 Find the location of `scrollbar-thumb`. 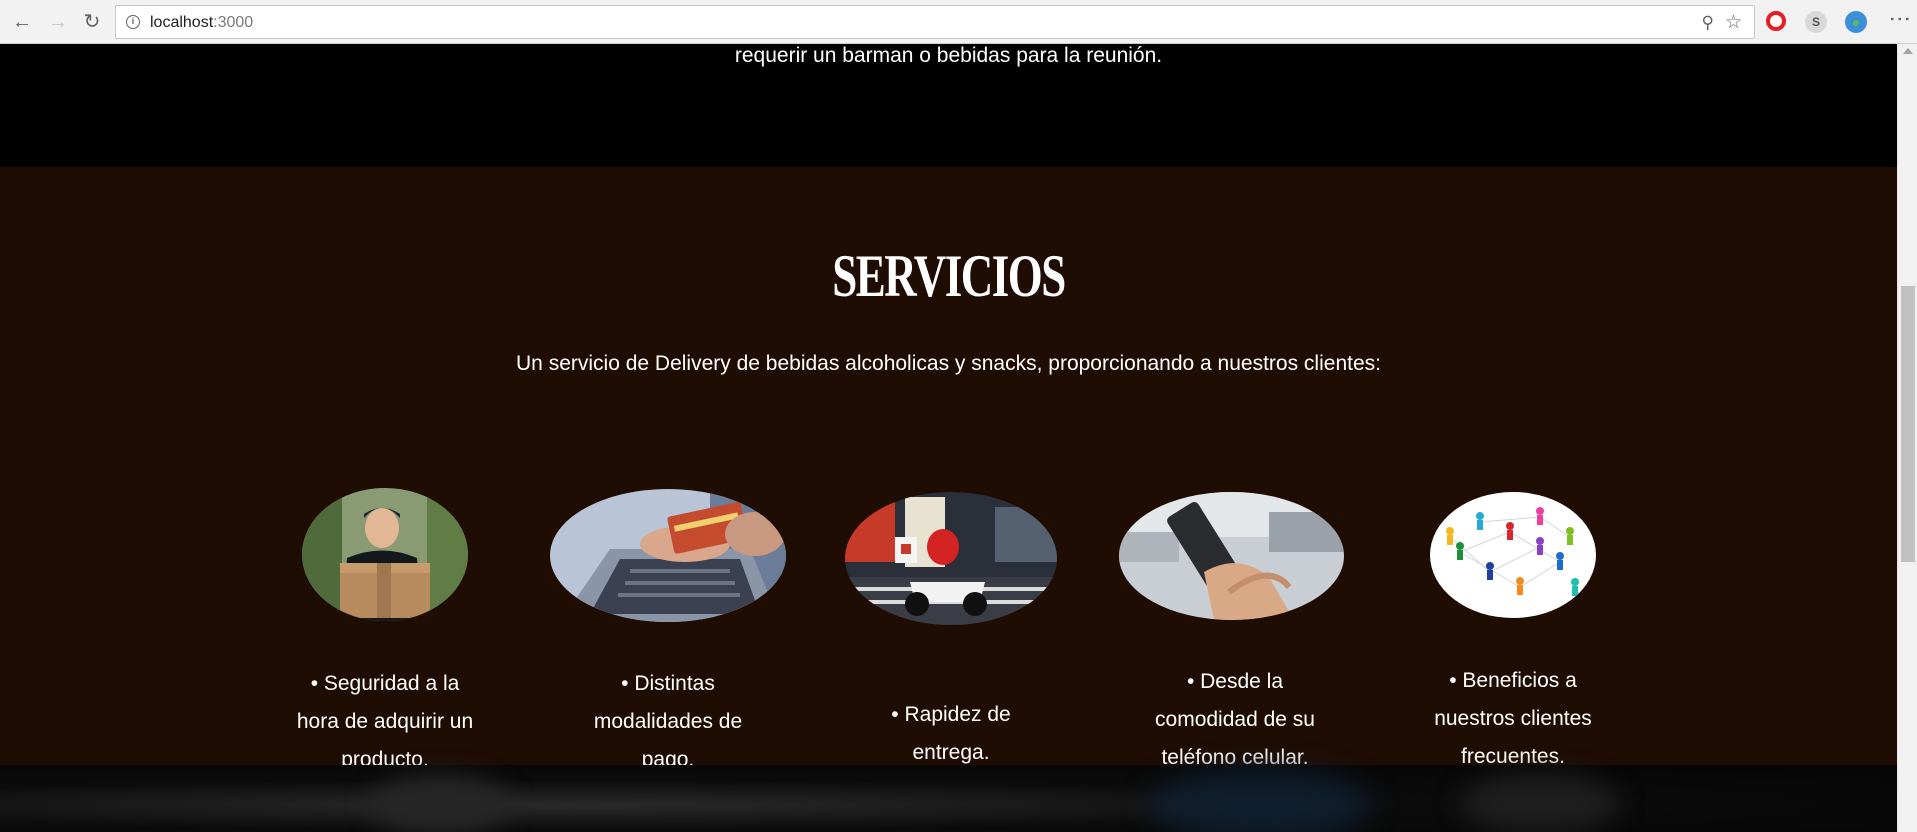

scrollbar-thumb is located at coordinates (1908, 424).